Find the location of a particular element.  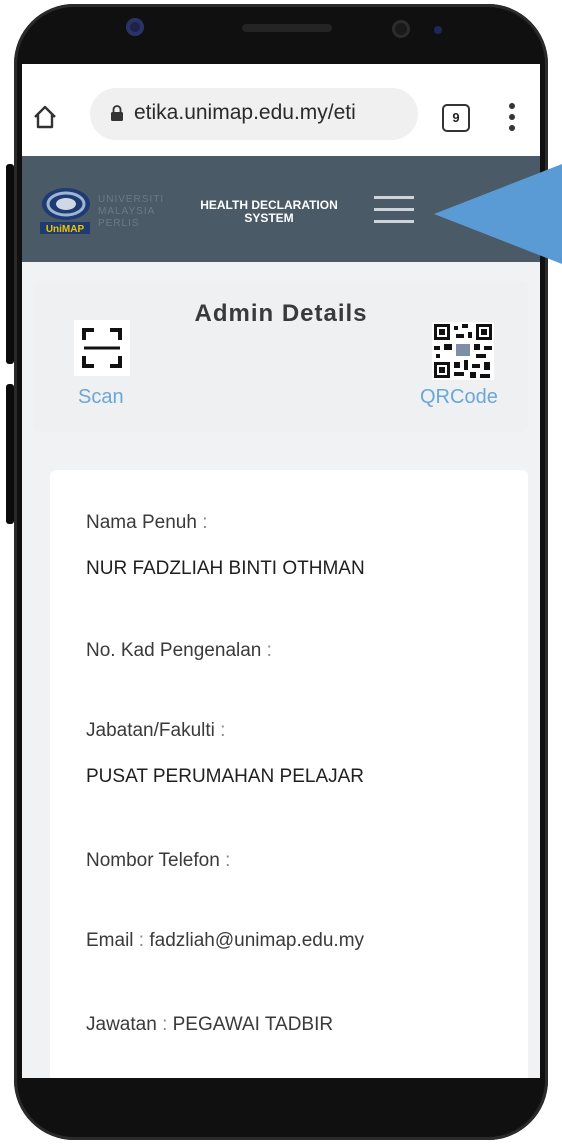

phone-top-bezel is located at coordinates (281, 34).